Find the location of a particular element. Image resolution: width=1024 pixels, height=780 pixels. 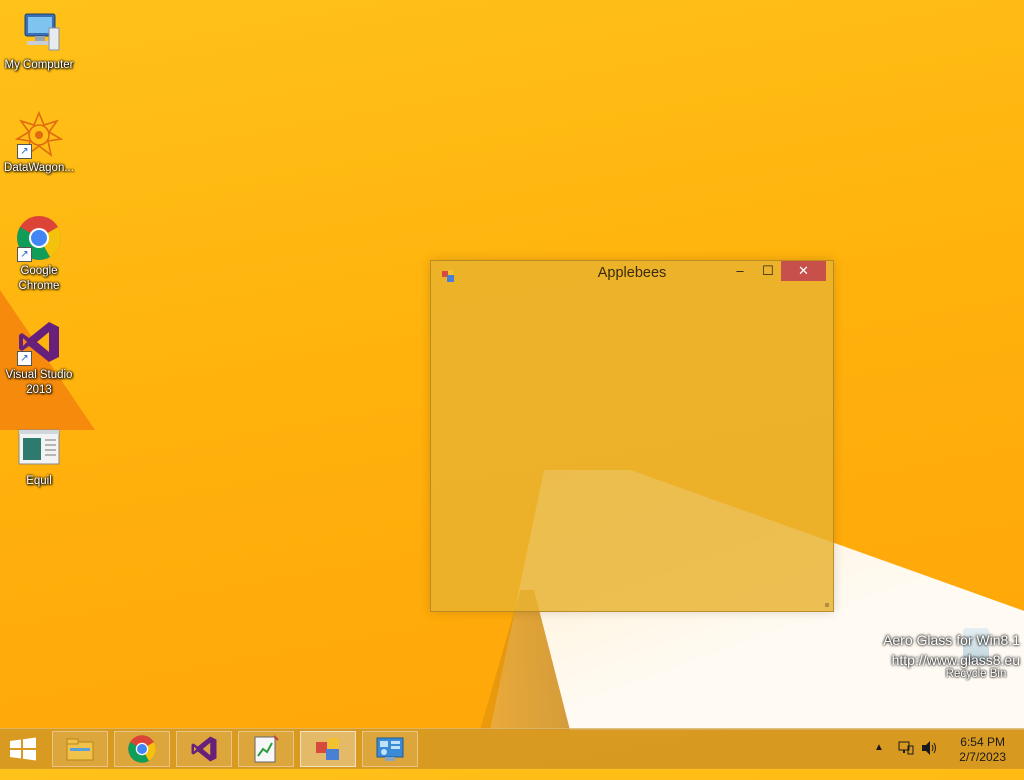

taskbar: ▲ 6:54 PM 2/7/2023 is located at coordinates (512, 748).